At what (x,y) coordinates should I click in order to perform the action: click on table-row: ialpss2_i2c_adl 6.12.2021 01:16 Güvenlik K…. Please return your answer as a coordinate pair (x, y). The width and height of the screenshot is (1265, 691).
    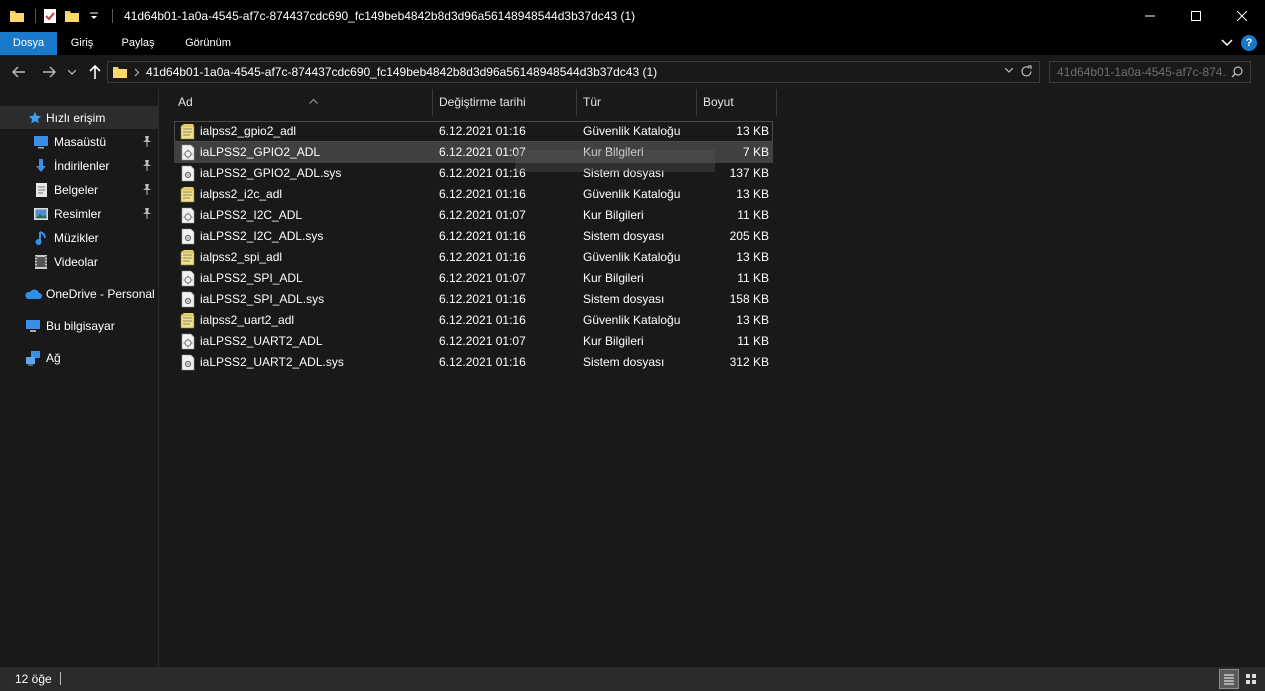
    Looking at the image, I should click on (473, 194).